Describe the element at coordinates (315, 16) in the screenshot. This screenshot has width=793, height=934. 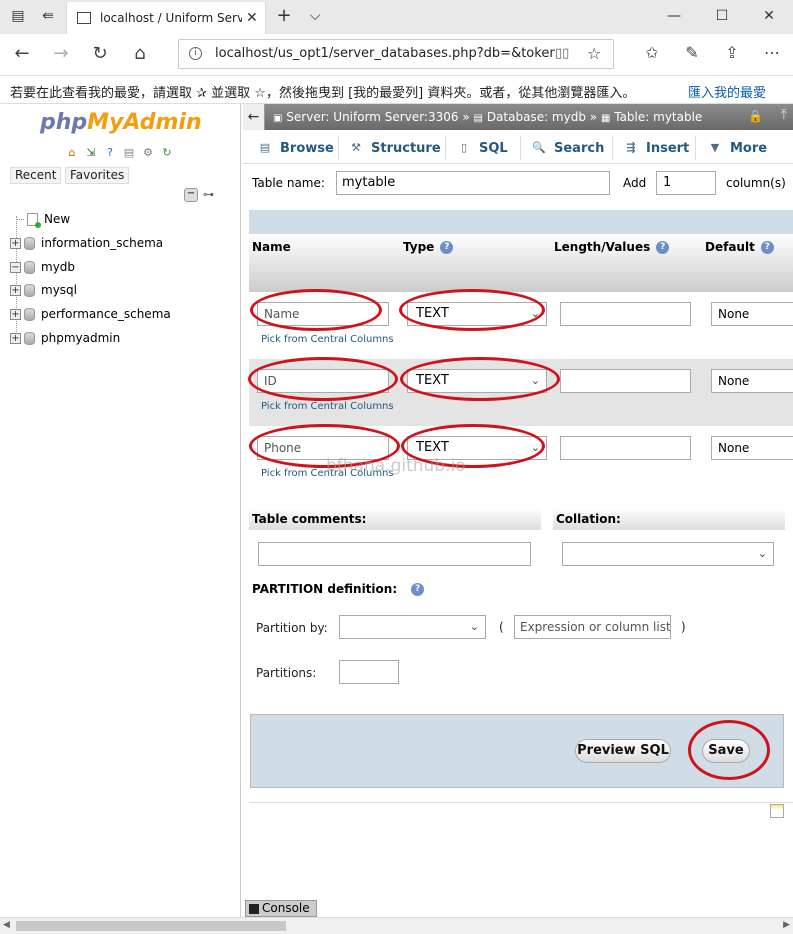
I see `tab-preview-chevron-icon: ⌵` at that location.